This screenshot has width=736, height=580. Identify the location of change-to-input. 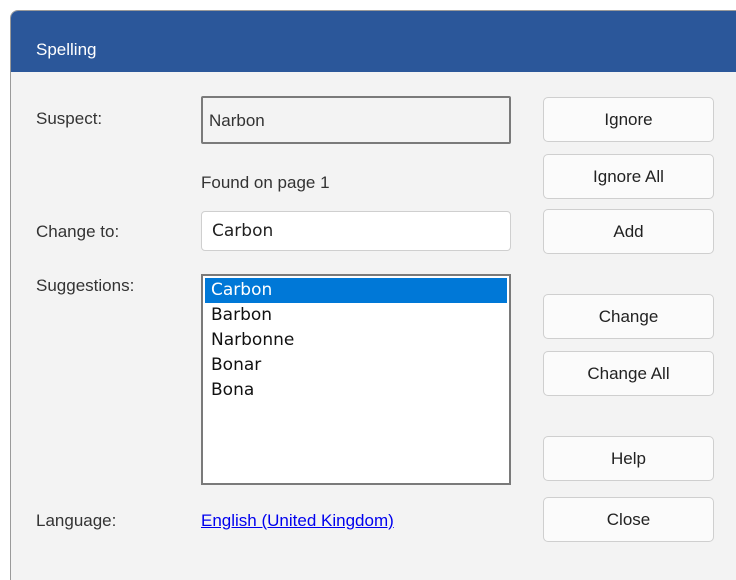
(356, 231).